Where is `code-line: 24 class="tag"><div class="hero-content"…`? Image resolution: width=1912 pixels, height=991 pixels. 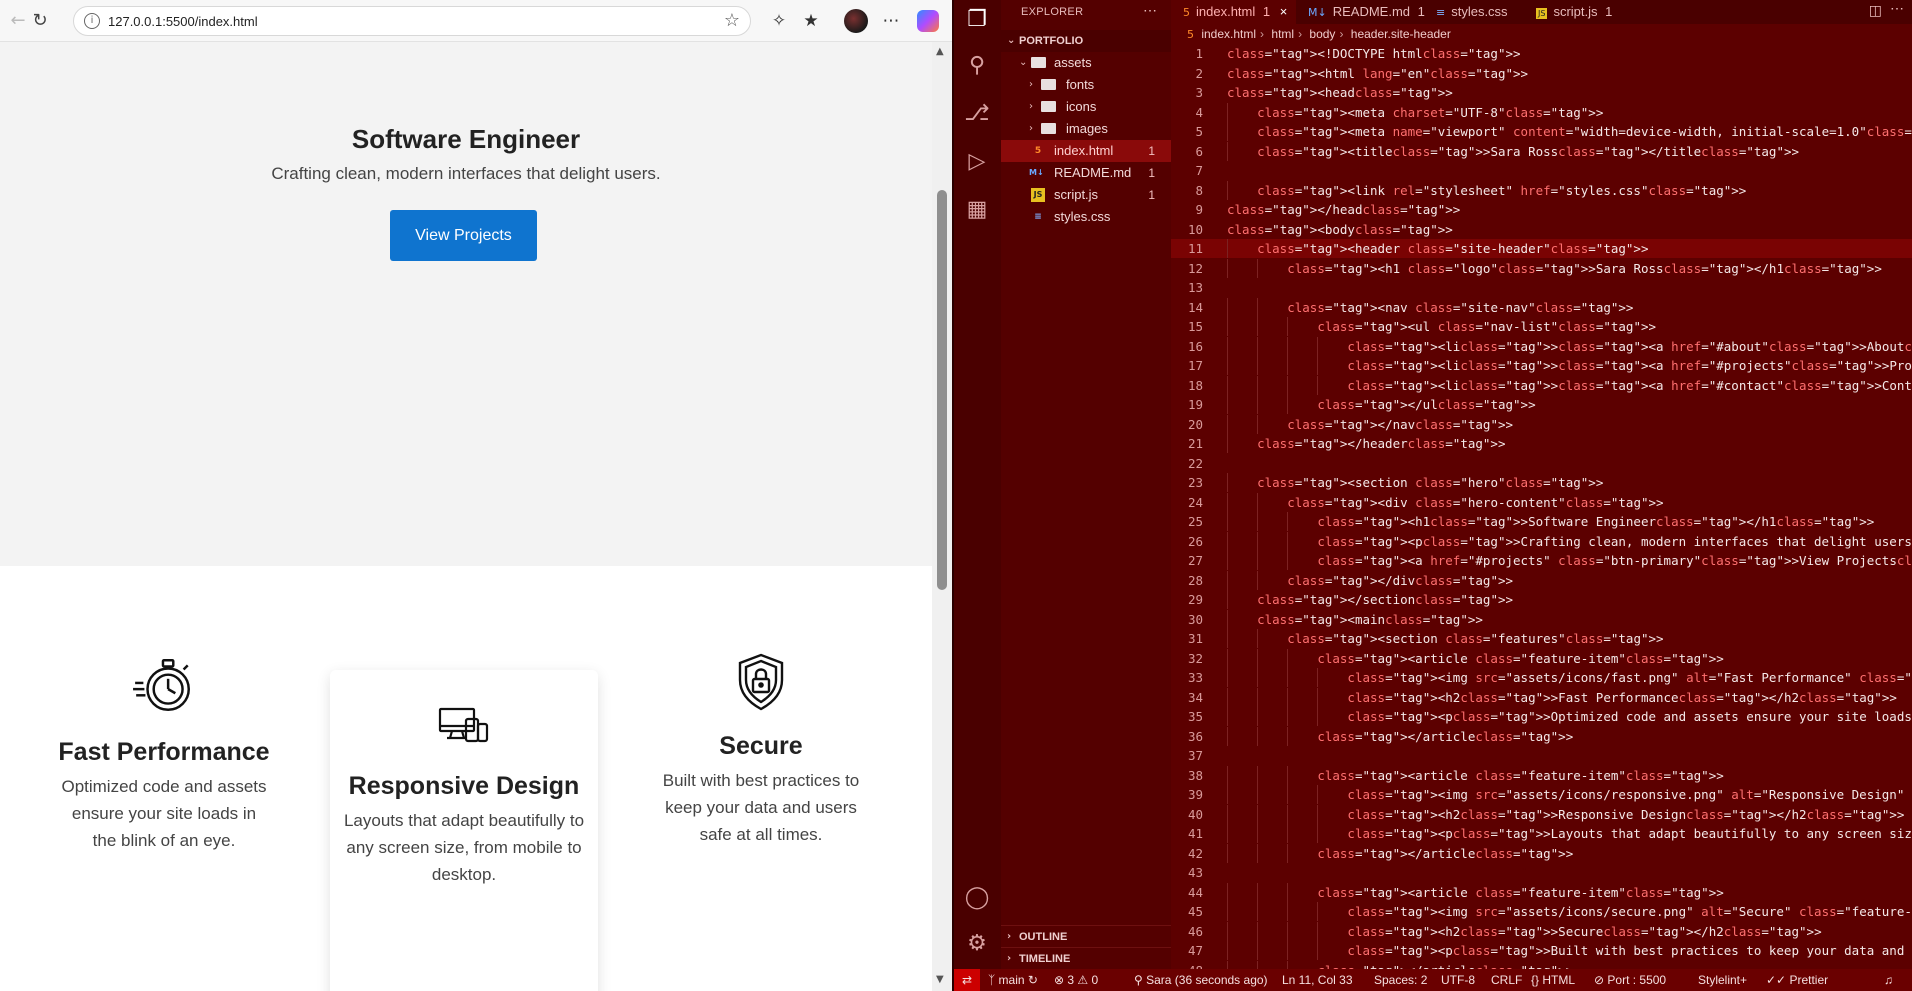
code-line: 24 class="tag"><div class="hero-content"… is located at coordinates (1541, 502).